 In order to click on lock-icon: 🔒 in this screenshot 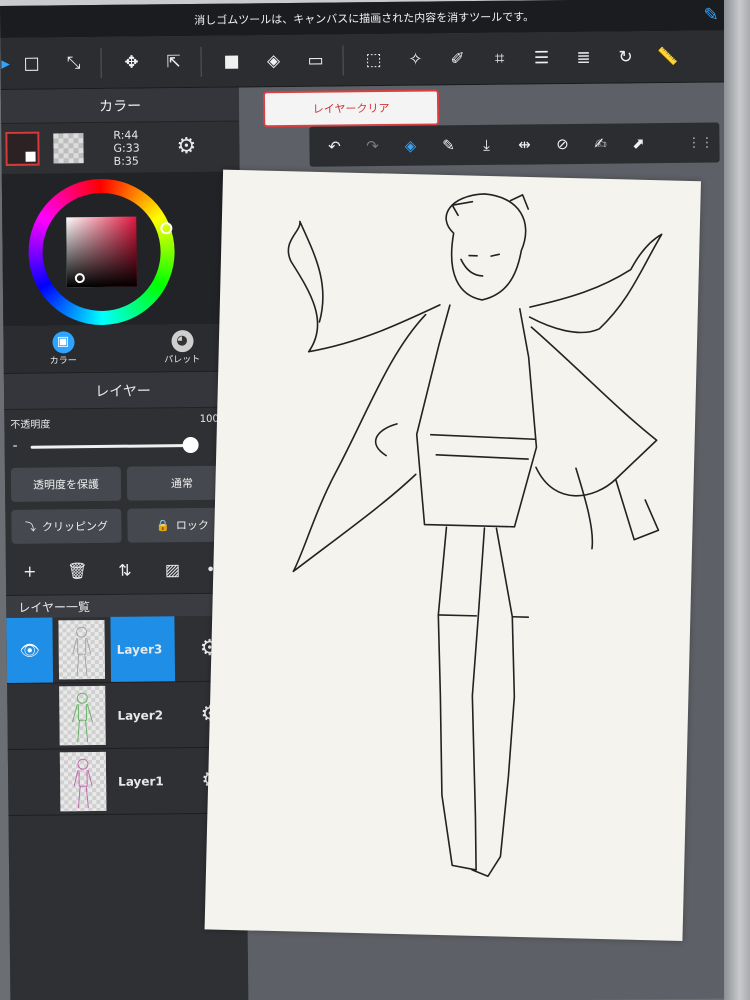, I will do `click(163, 525)`.